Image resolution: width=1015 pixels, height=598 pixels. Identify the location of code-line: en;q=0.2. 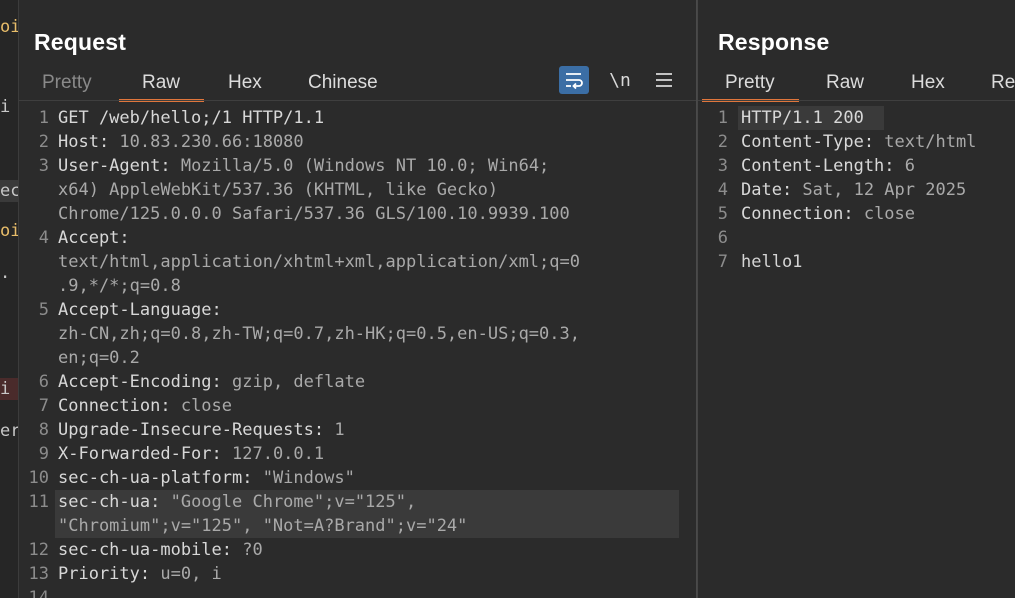
(358, 358).